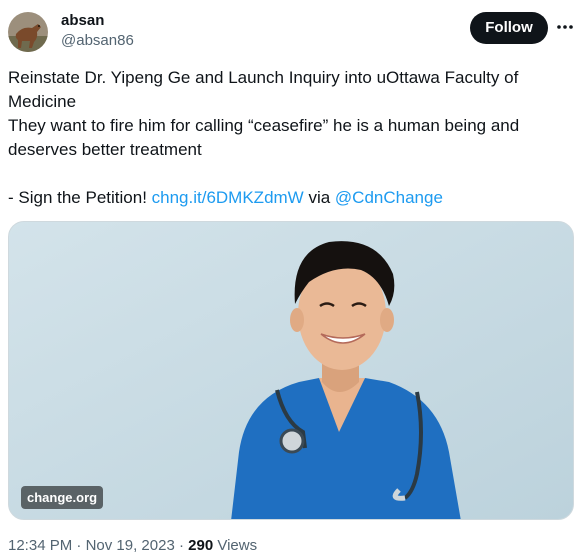 This screenshot has height=559, width=584. I want to click on views-label: Views, so click(235, 545).